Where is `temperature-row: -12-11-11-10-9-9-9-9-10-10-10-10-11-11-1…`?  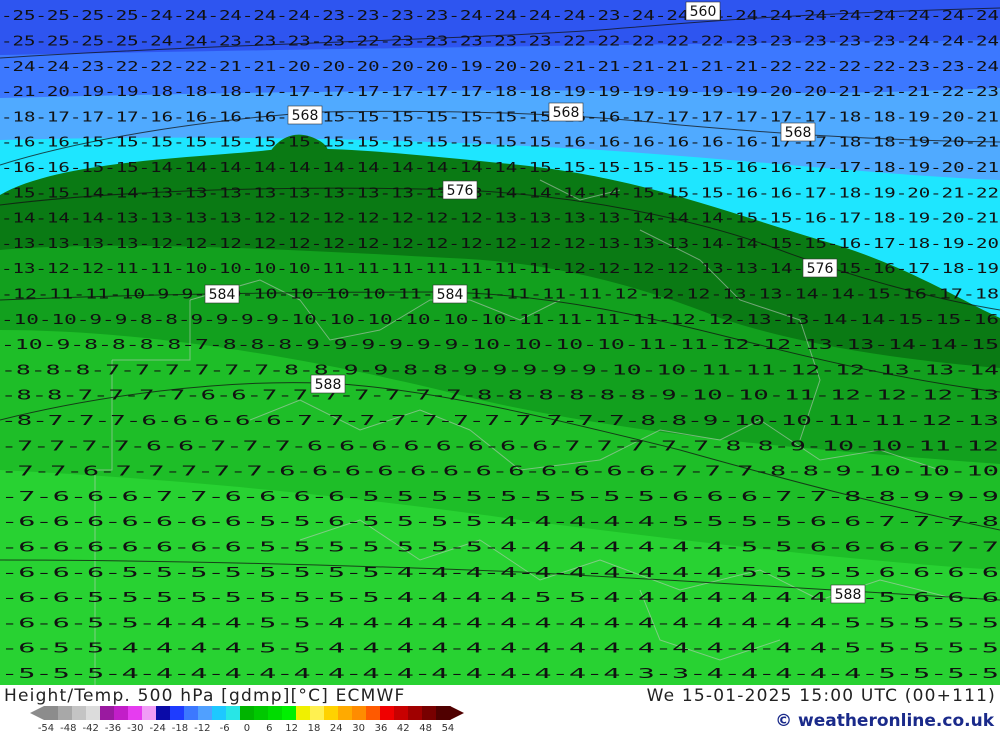 temperature-row: -12-11-11-10-9-9-9-9-10-10-10-10-11-11-1… is located at coordinates (500, 294).